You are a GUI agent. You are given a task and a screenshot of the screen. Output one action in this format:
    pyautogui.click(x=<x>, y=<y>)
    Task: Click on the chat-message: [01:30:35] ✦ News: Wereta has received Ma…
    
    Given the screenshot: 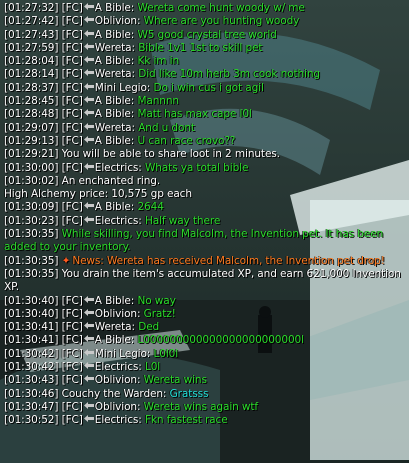 What is the action you would take?
    pyautogui.click(x=205, y=261)
    